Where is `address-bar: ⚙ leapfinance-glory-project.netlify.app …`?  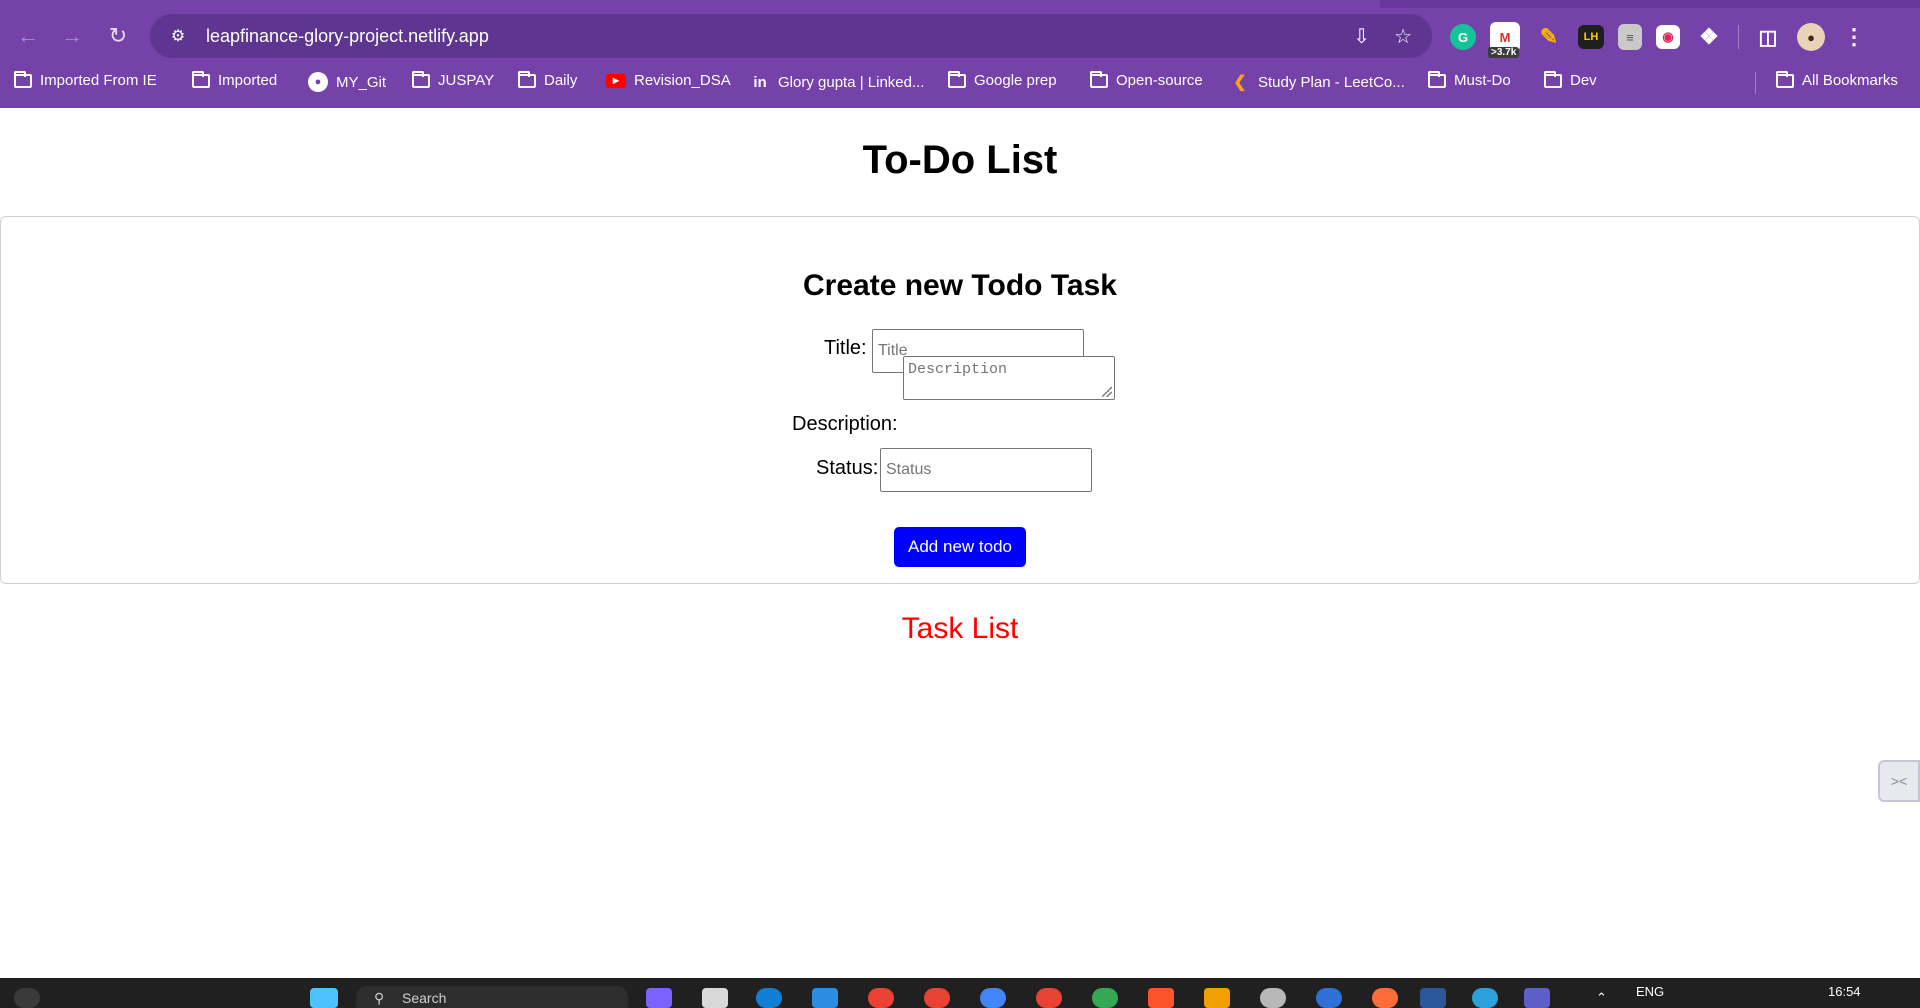 address-bar: ⚙ leapfinance-glory-project.netlify.app … is located at coordinates (791, 36).